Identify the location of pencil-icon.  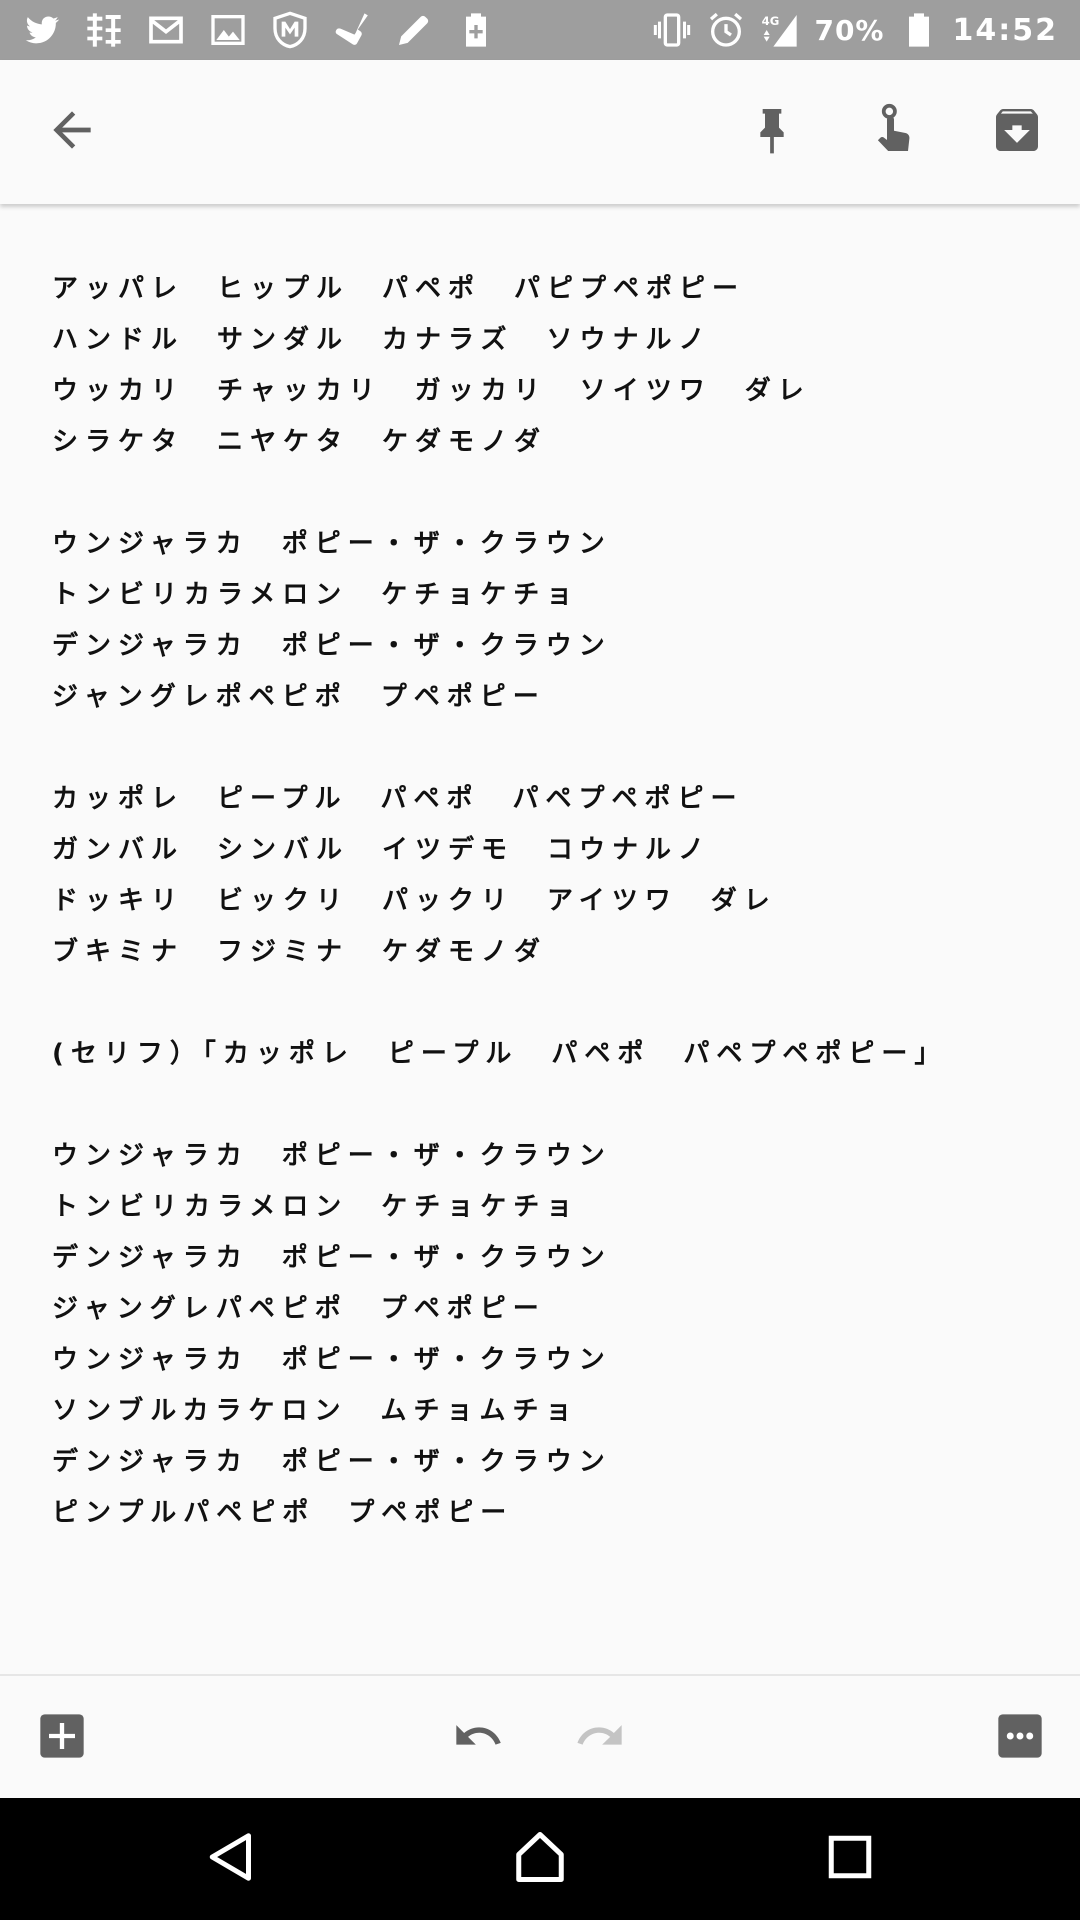
(414, 30).